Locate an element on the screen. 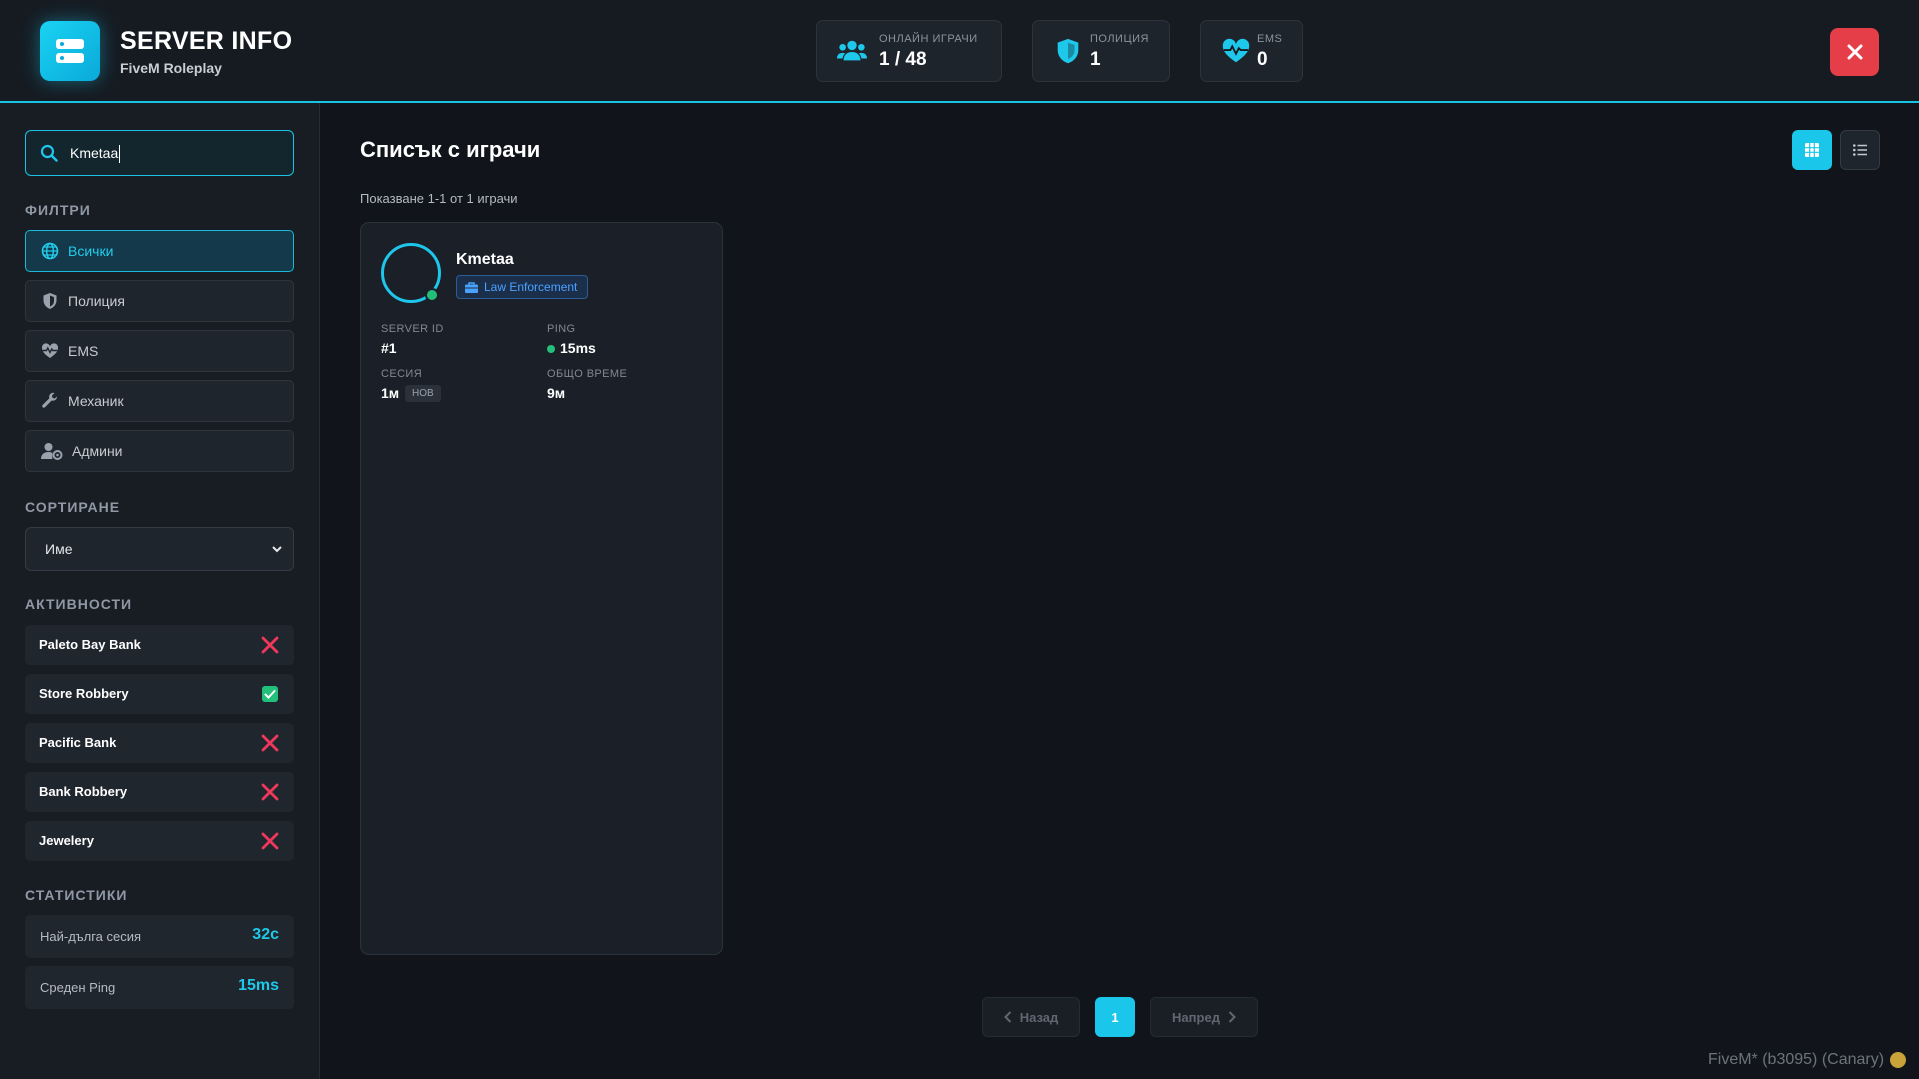  ping-status-dot is located at coordinates (551, 349).